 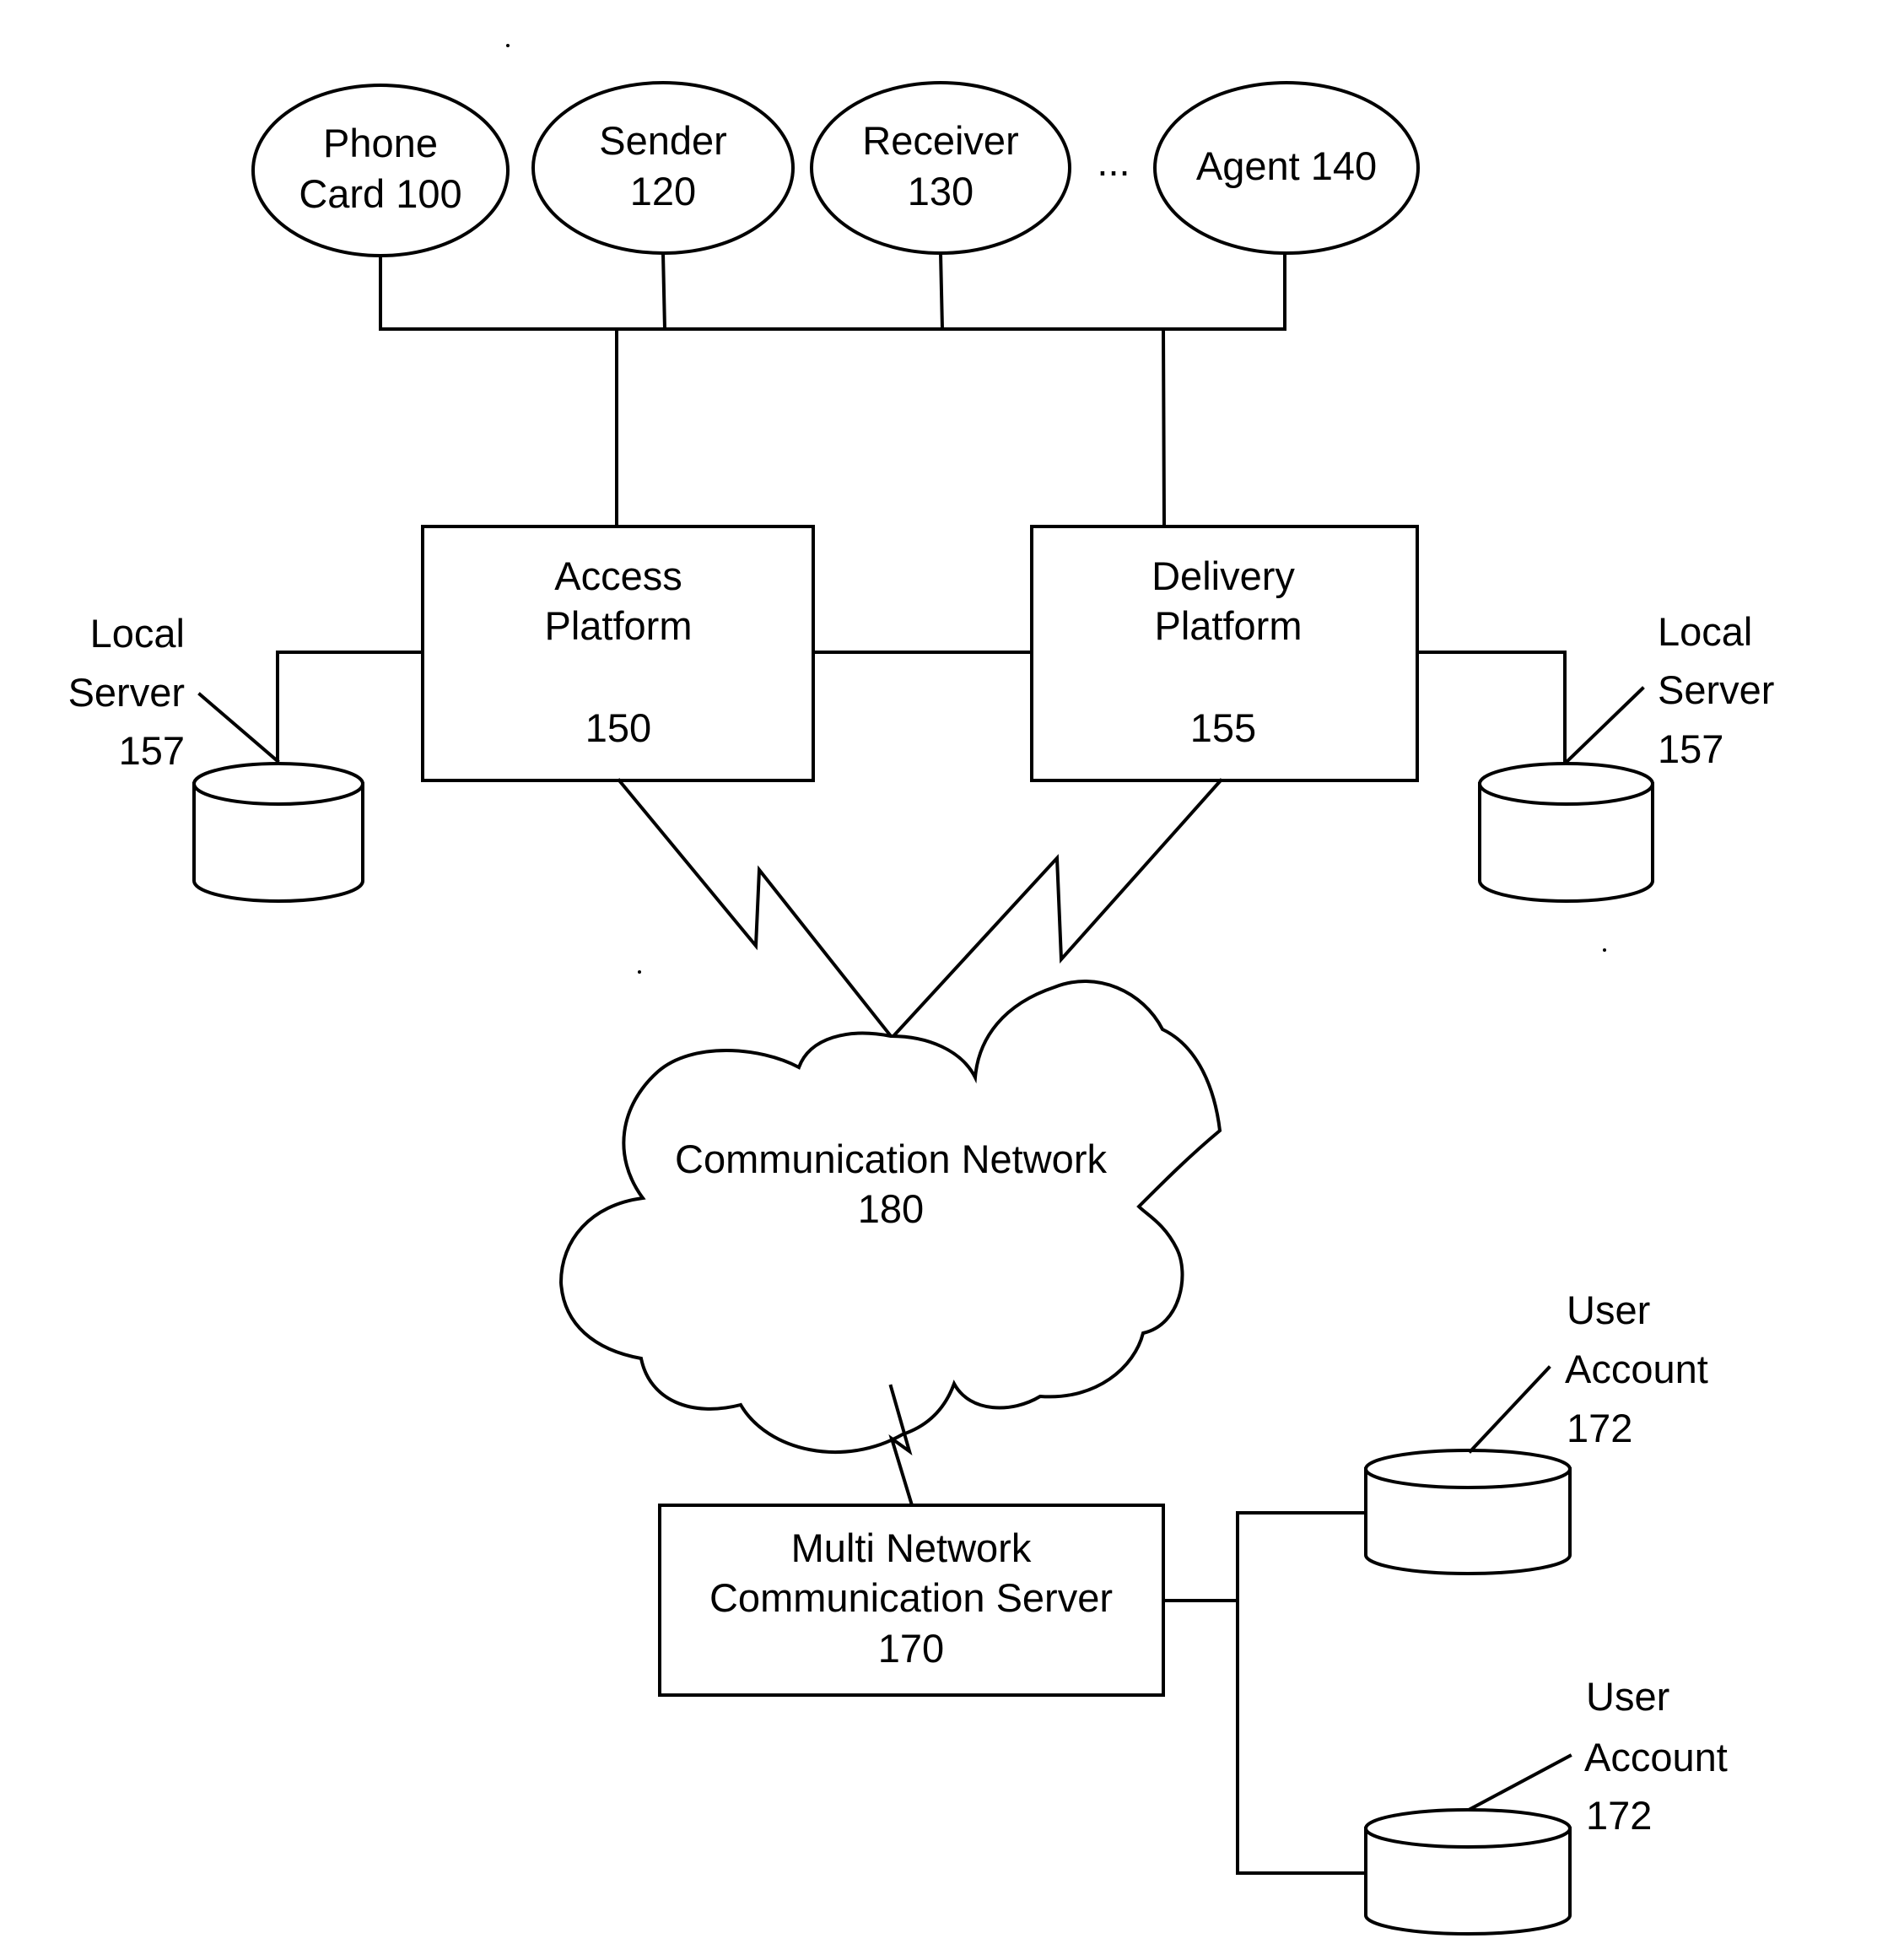 What do you see at coordinates (1224, 653) in the screenshot?
I see `delivery-platform-box: Delivery Platform 155` at bounding box center [1224, 653].